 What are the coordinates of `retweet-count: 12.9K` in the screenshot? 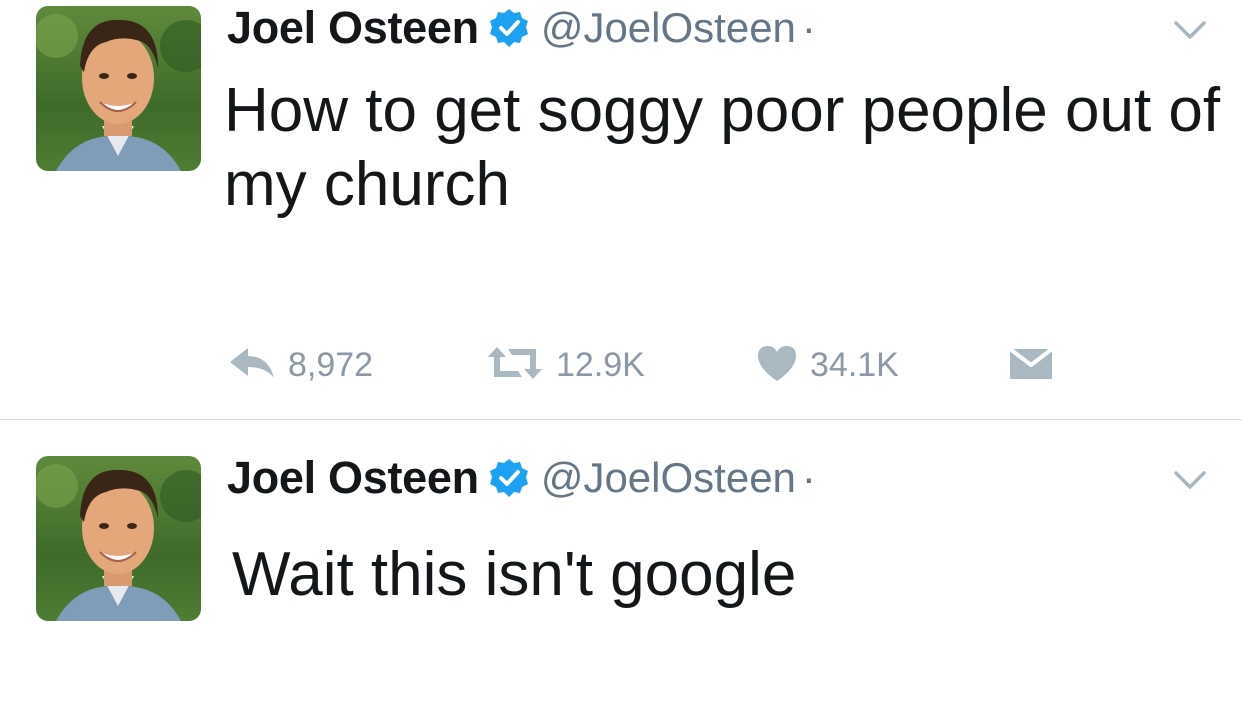 It's located at (600, 364).